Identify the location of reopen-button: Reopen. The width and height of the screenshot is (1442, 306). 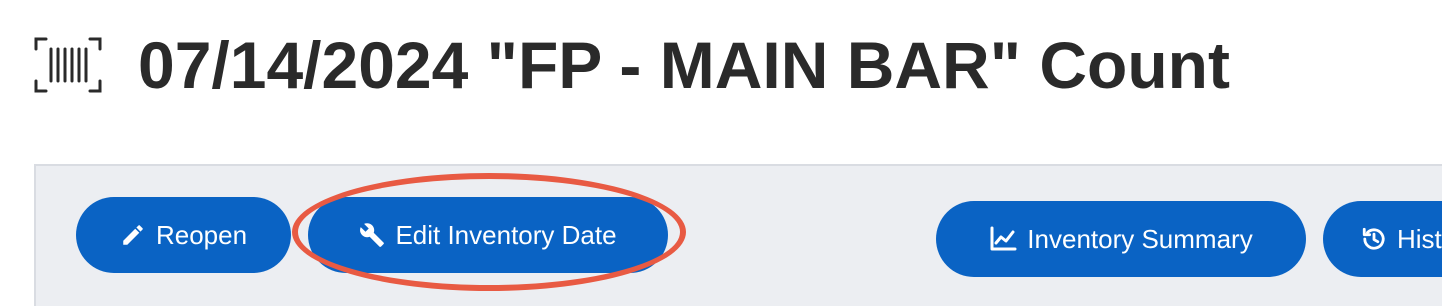
(183, 235).